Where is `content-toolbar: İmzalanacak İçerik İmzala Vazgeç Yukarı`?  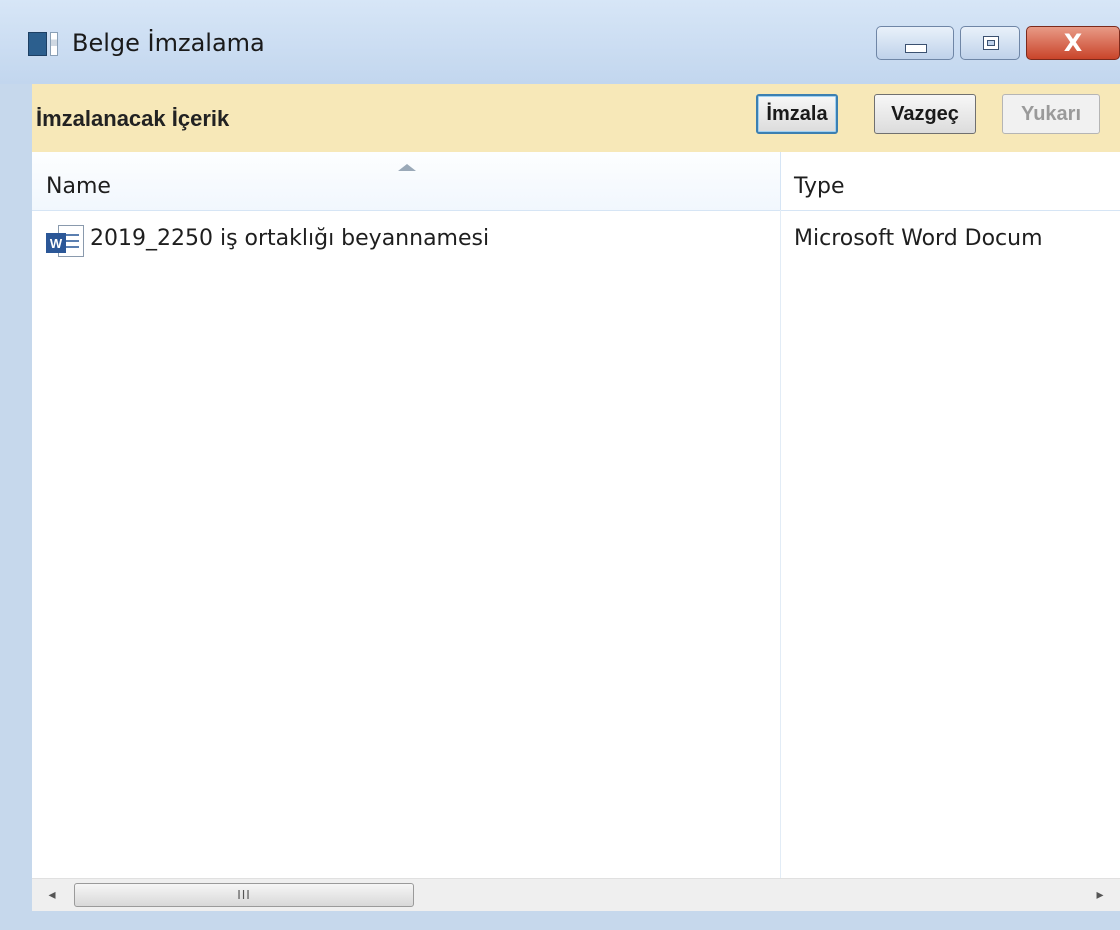
content-toolbar: İmzalanacak İçerik İmzala Vazgeç Yukarı is located at coordinates (576, 118).